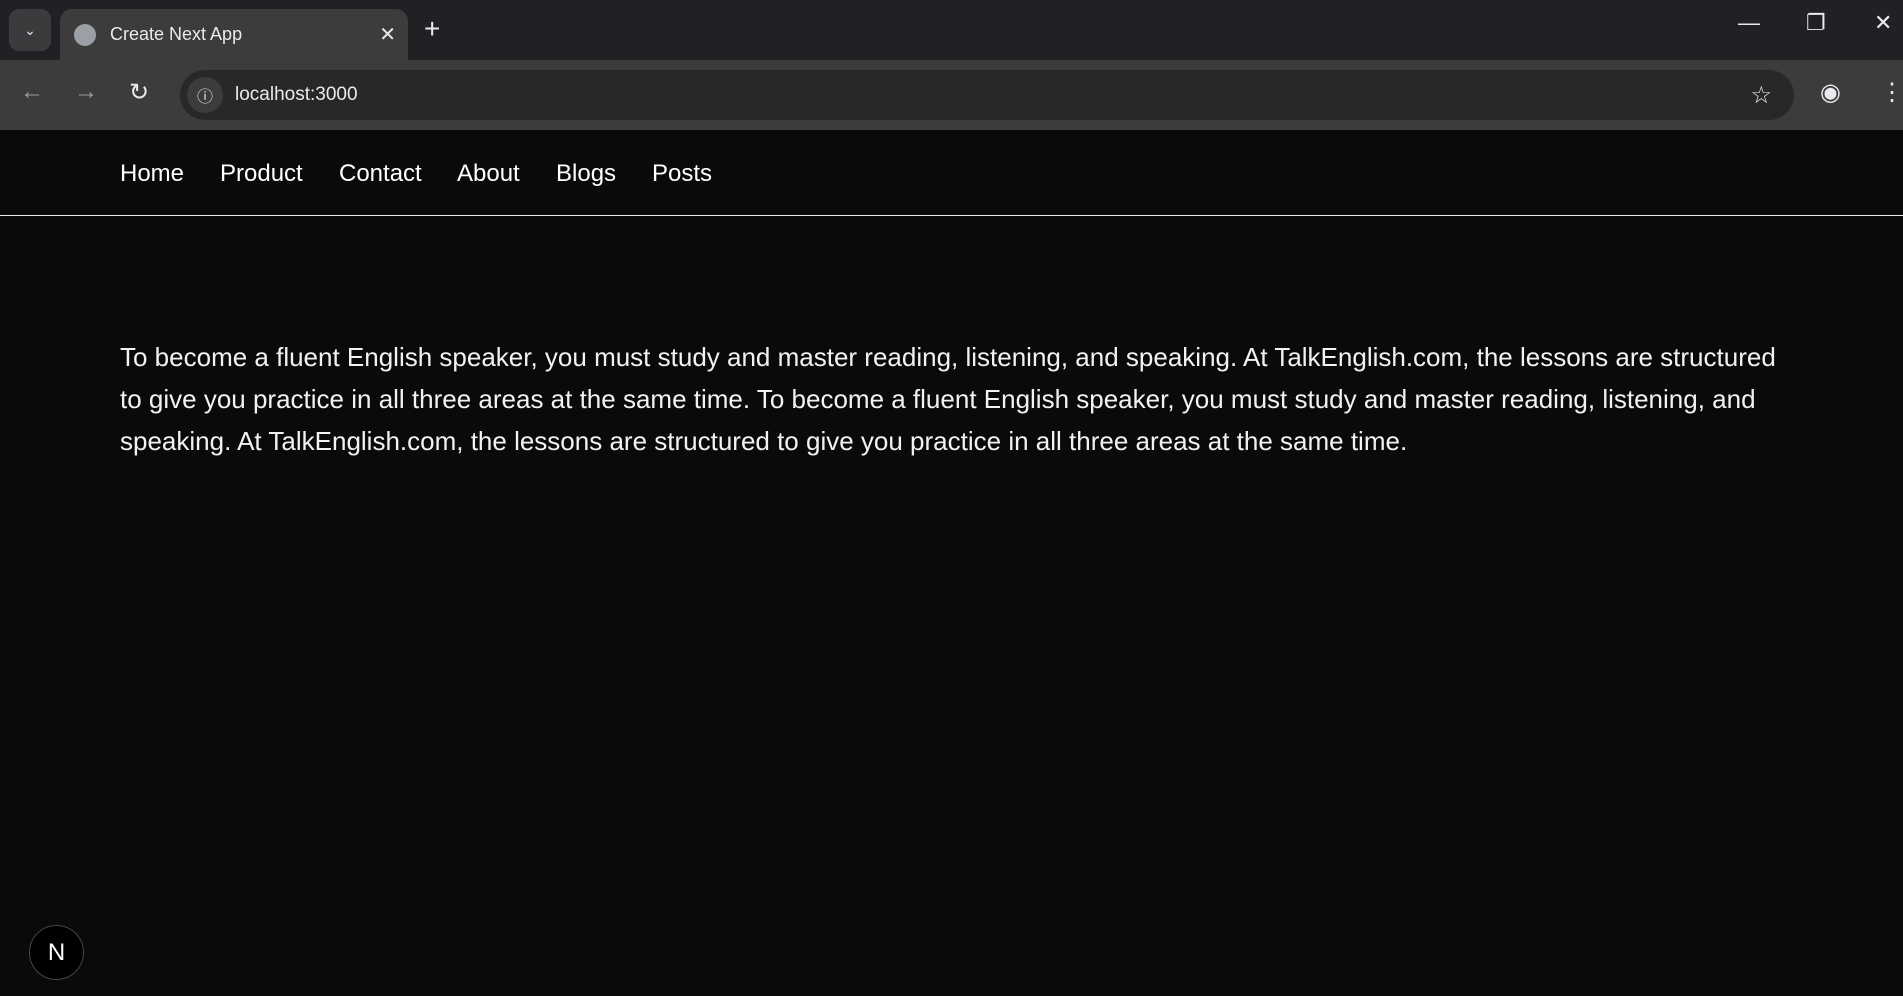 This screenshot has width=1903, height=996. Describe the element at coordinates (951, 173) in the screenshot. I see `site-nav: Home Product Contact About Blogs Posts` at that location.